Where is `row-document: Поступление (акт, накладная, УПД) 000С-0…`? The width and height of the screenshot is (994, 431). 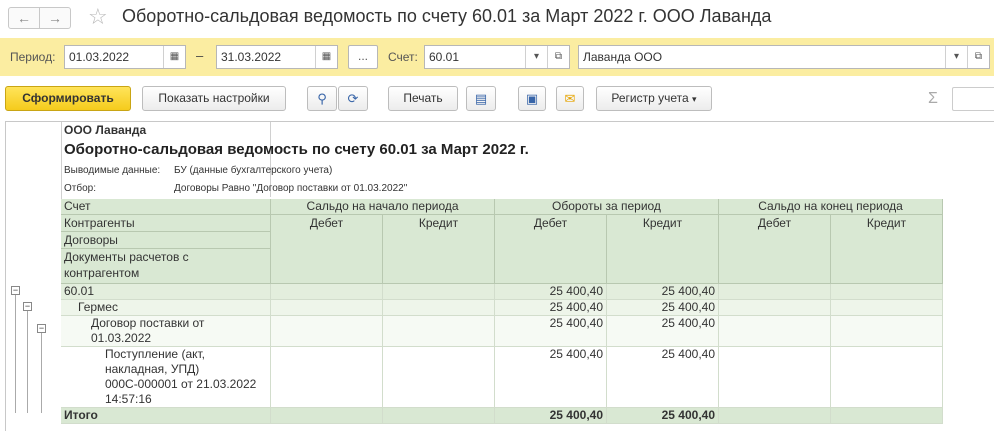 row-document: Поступление (акт, накладная, УПД) 000С-0… is located at coordinates (166, 377).